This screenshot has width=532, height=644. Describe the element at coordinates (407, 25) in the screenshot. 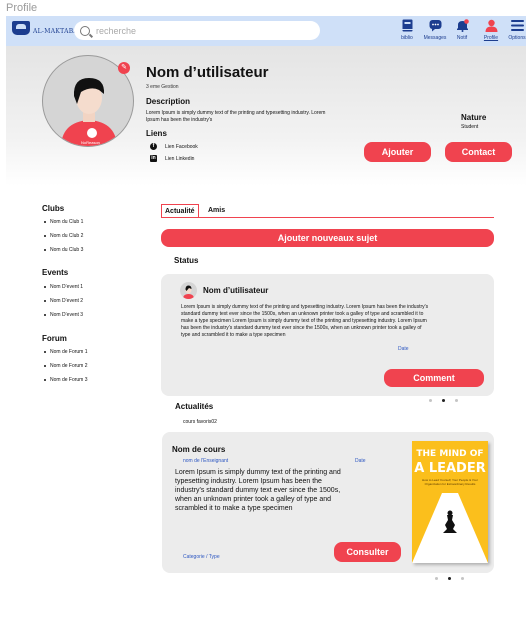

I see `book-icon` at that location.